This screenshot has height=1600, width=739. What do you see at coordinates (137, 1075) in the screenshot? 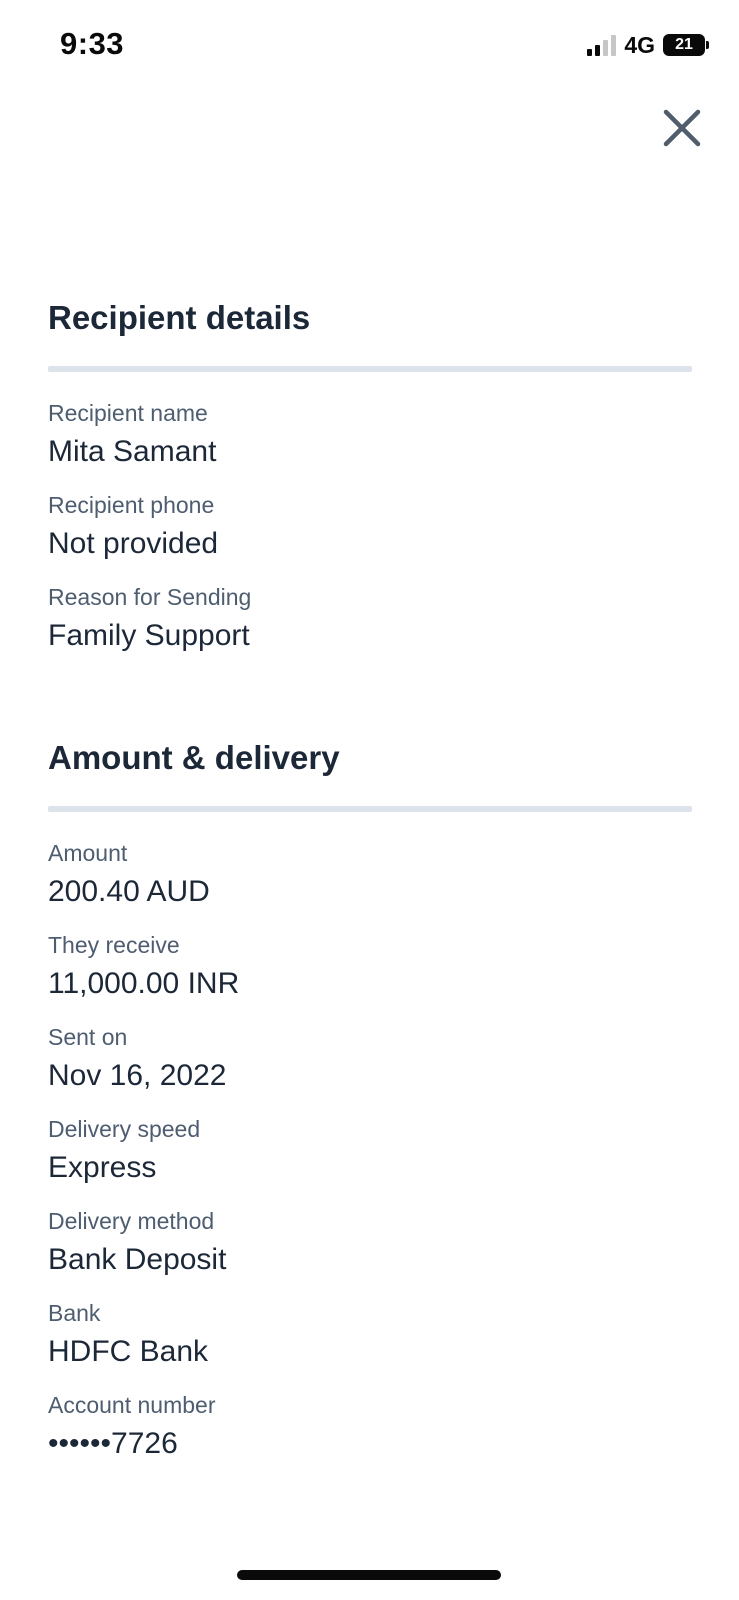
I see `field-value: Nov 16, 2022` at bounding box center [137, 1075].